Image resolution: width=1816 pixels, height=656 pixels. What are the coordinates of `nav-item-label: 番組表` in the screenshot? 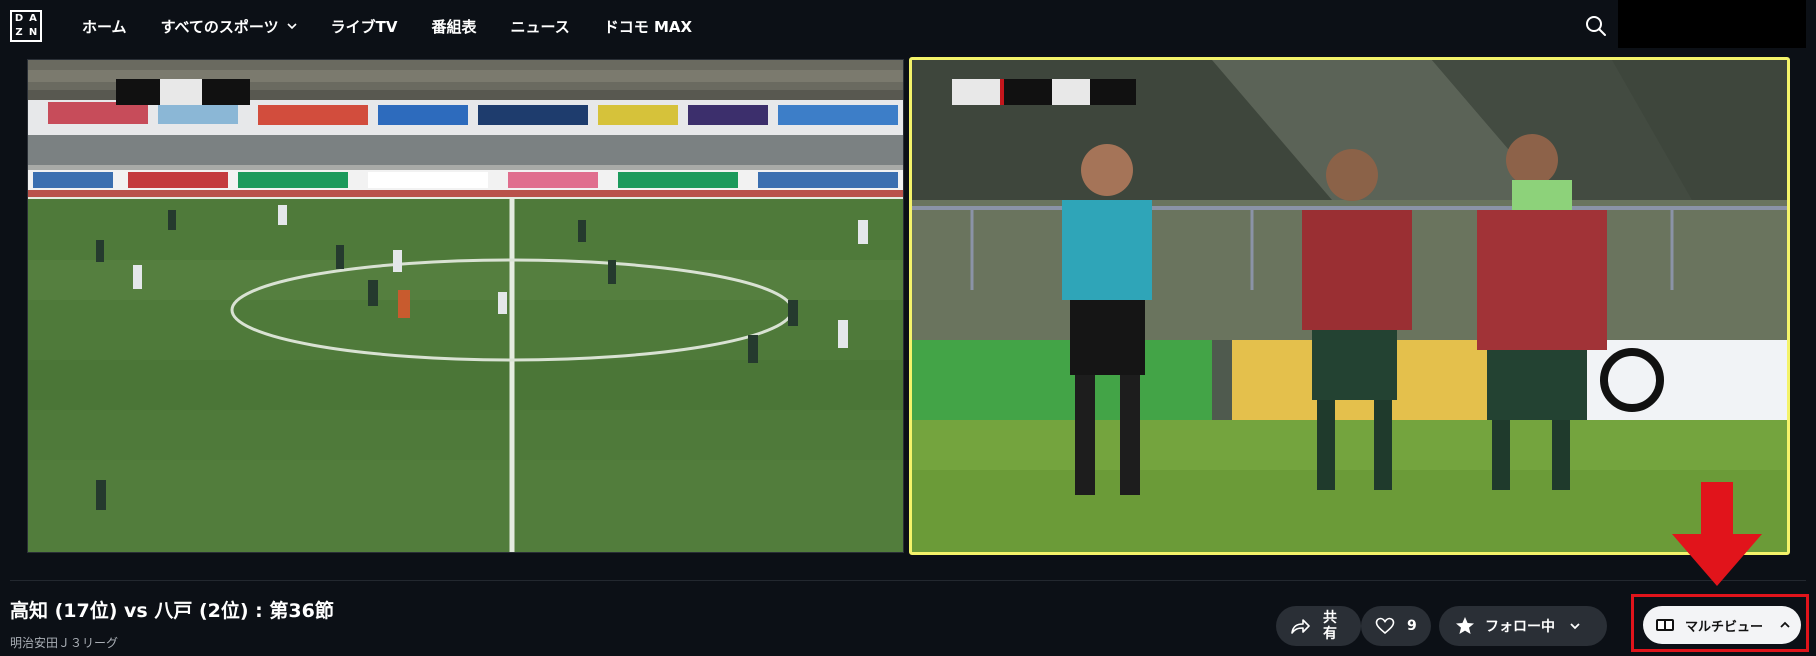 It's located at (454, 26).